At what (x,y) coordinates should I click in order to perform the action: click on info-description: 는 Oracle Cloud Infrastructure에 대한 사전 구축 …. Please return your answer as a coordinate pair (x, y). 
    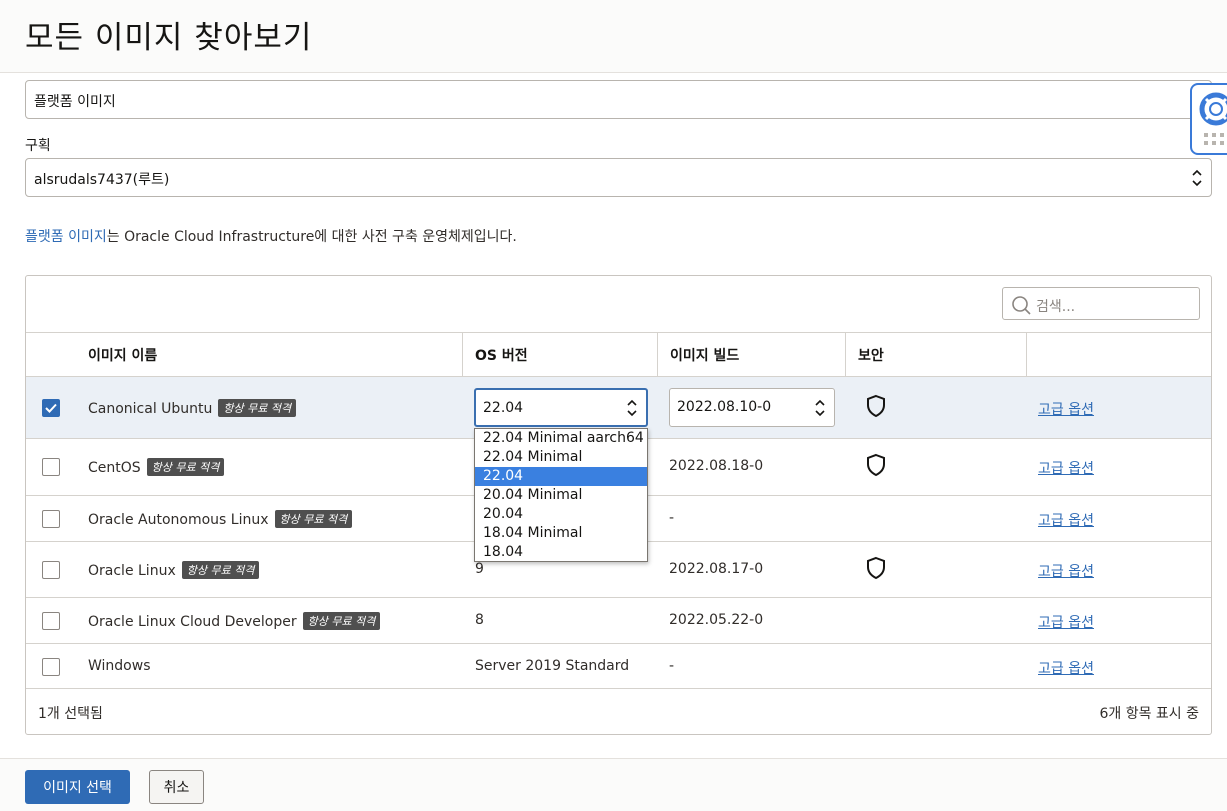
    Looking at the image, I should click on (311, 237).